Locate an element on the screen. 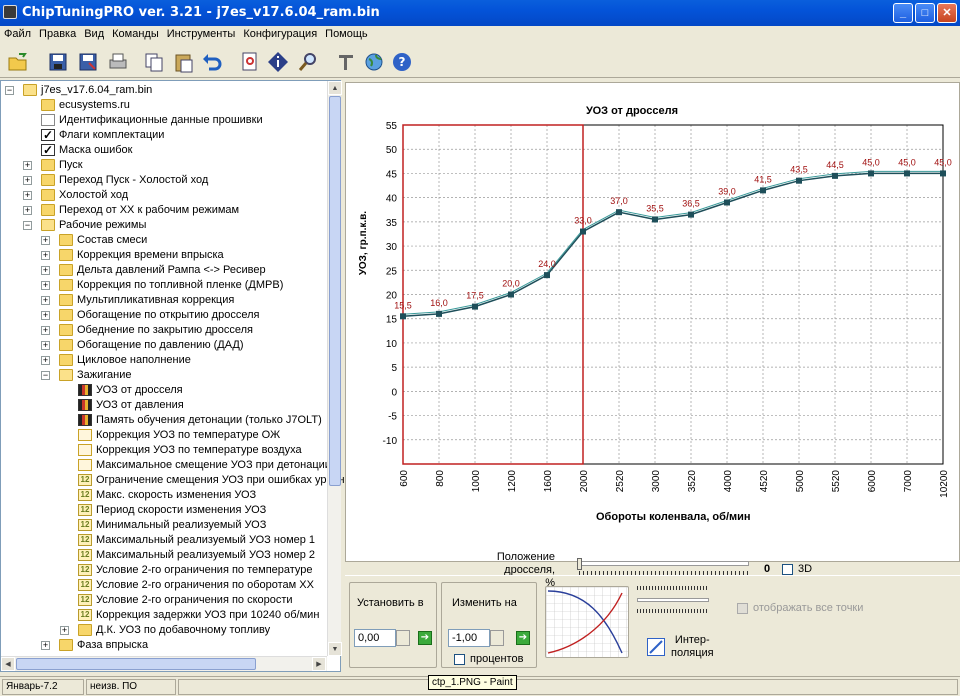 The width and height of the screenshot is (960, 696). throttle-slider is located at coordinates (664, 563).